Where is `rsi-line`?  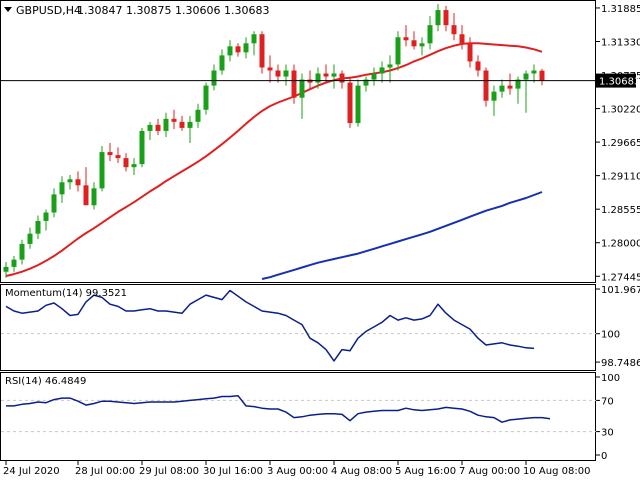
rsi-line is located at coordinates (278, 408).